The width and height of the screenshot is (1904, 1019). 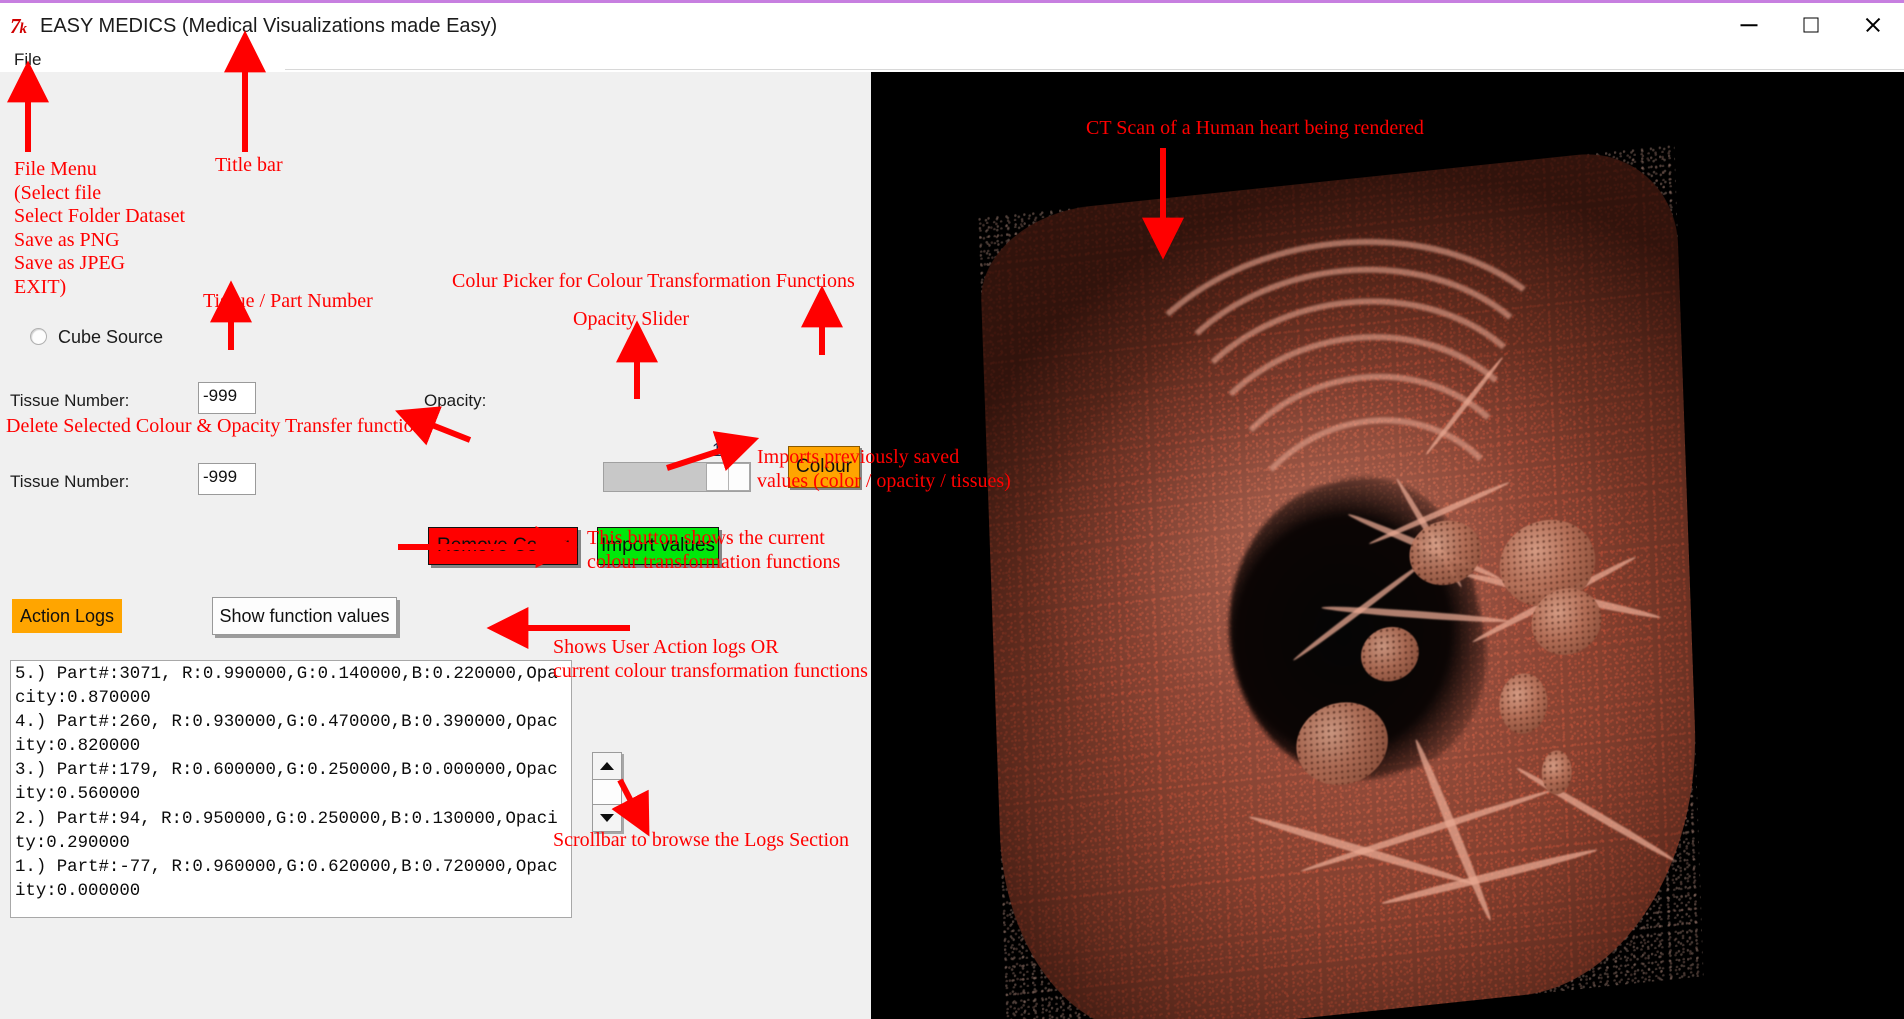 I want to click on scrollbar-down-button, so click(x=607, y=818).